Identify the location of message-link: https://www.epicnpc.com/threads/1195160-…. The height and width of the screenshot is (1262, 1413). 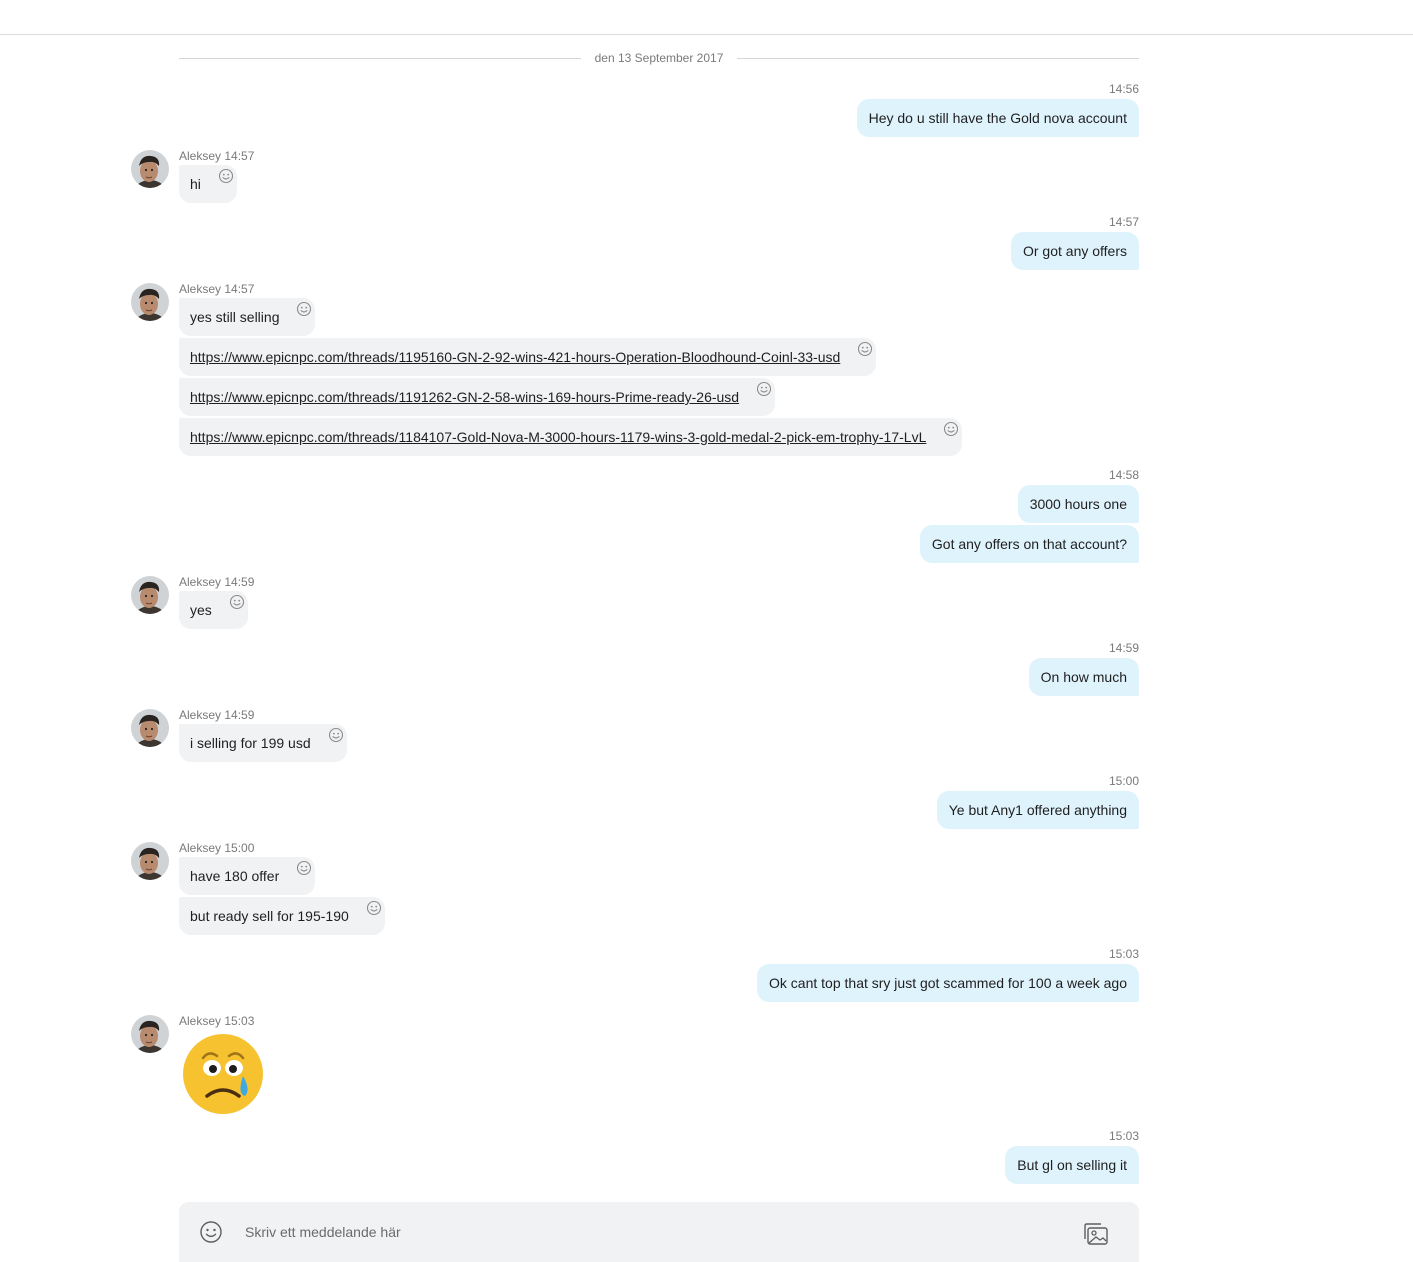
(515, 357).